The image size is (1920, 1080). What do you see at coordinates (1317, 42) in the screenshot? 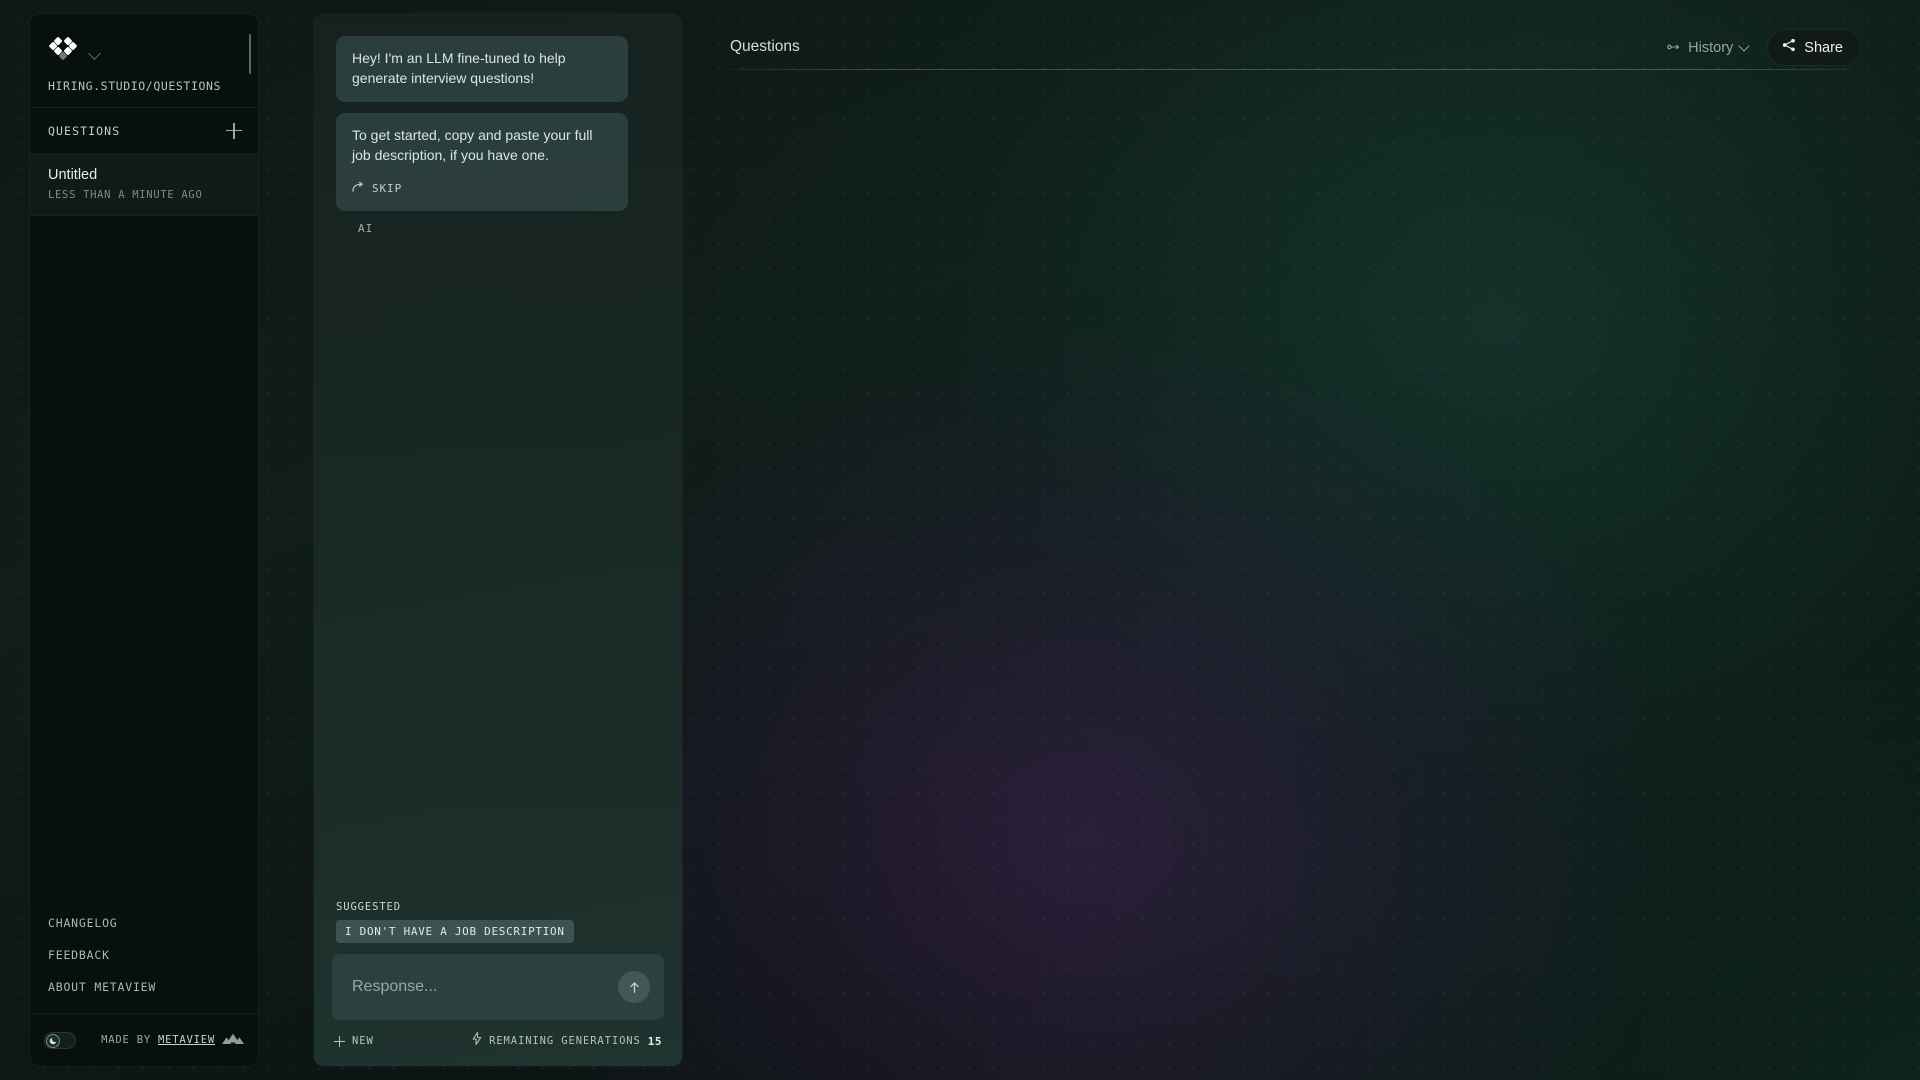
I see `main-header: Questions History Share` at bounding box center [1317, 42].